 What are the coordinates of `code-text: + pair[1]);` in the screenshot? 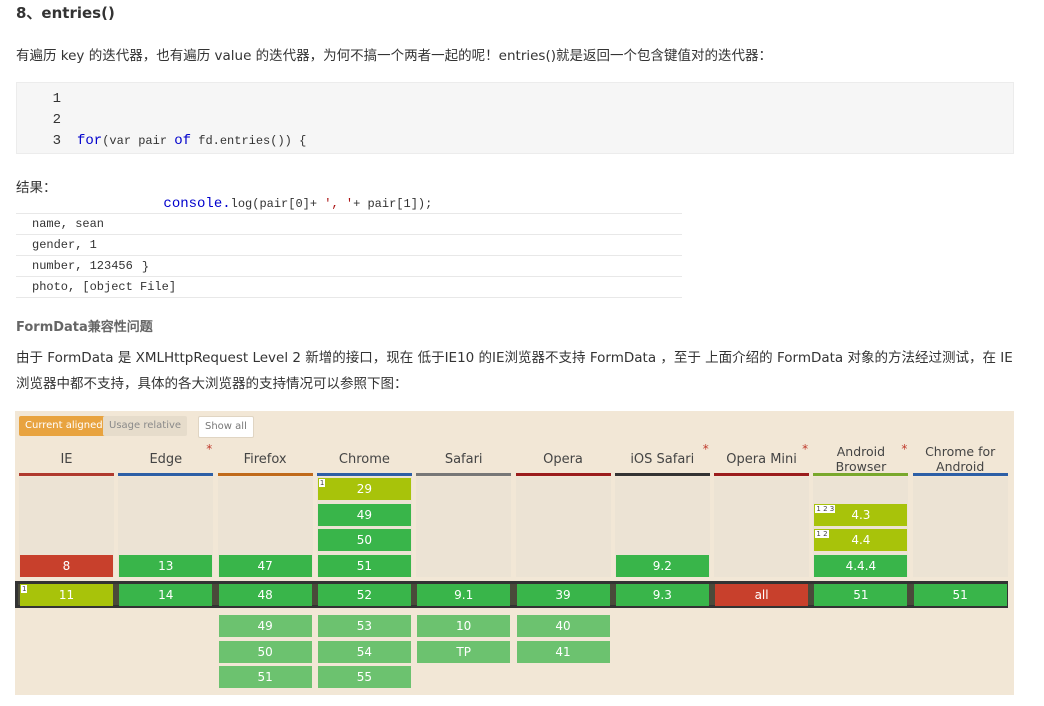 It's located at (393, 204).